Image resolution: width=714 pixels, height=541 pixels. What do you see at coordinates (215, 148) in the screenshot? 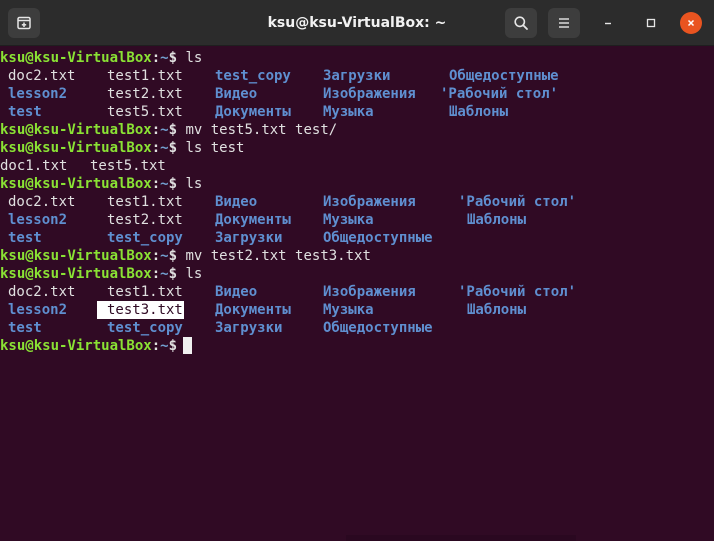
I see `command-text: ls test` at bounding box center [215, 148].